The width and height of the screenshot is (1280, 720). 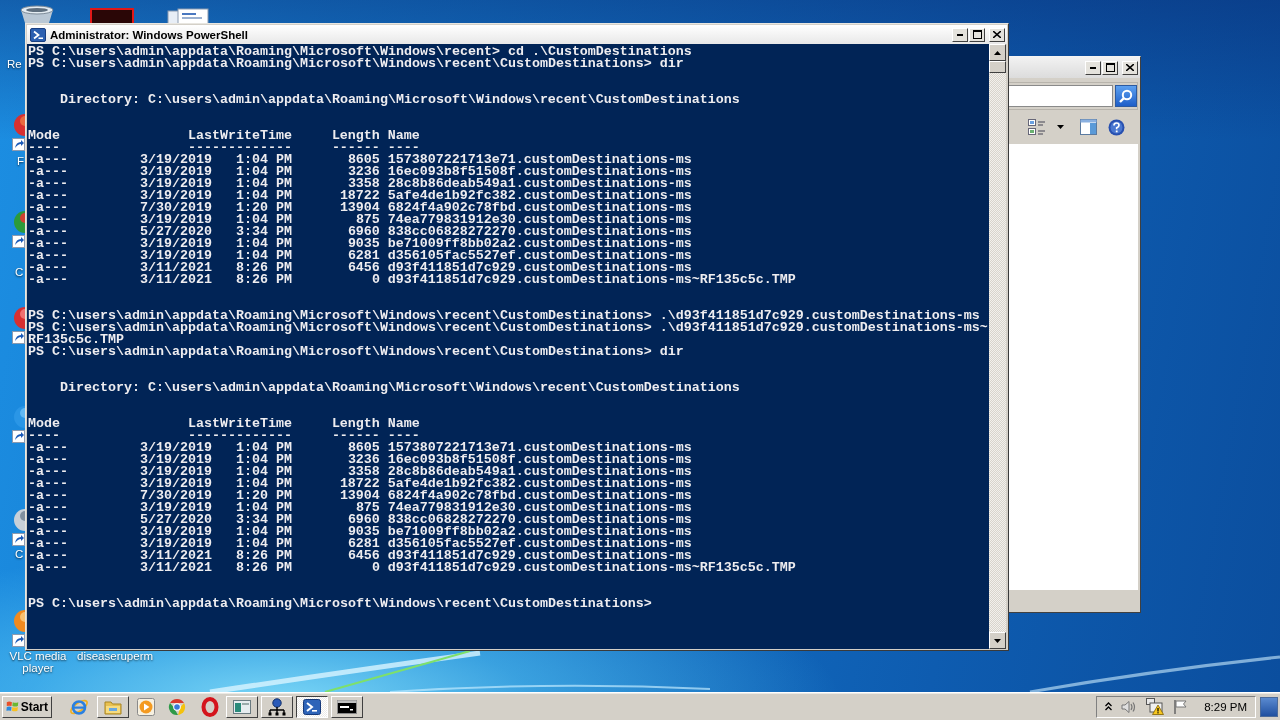 I want to click on file-name: d93f411851d7c929.customDestinations-ms~RF135c5c.TMP, so click(x=591, y=280).